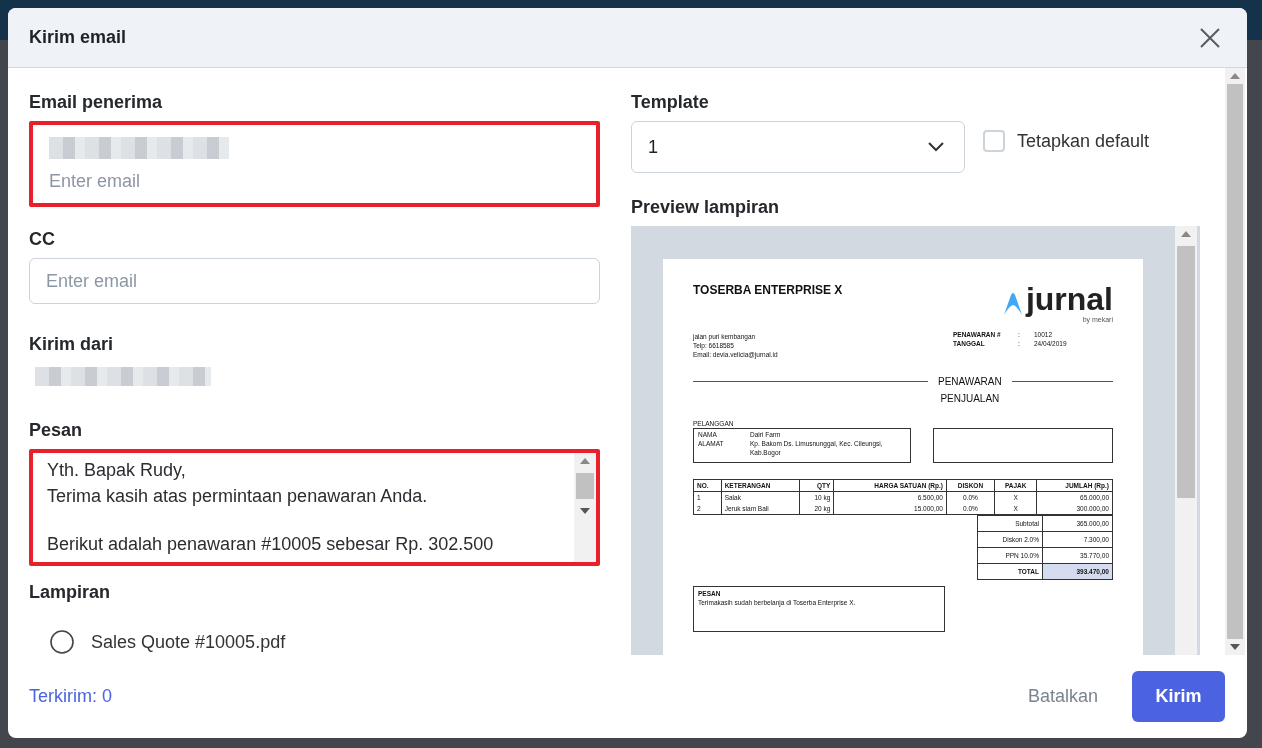 The height and width of the screenshot is (748, 1262). I want to click on chevron-down-icon, so click(936, 147).